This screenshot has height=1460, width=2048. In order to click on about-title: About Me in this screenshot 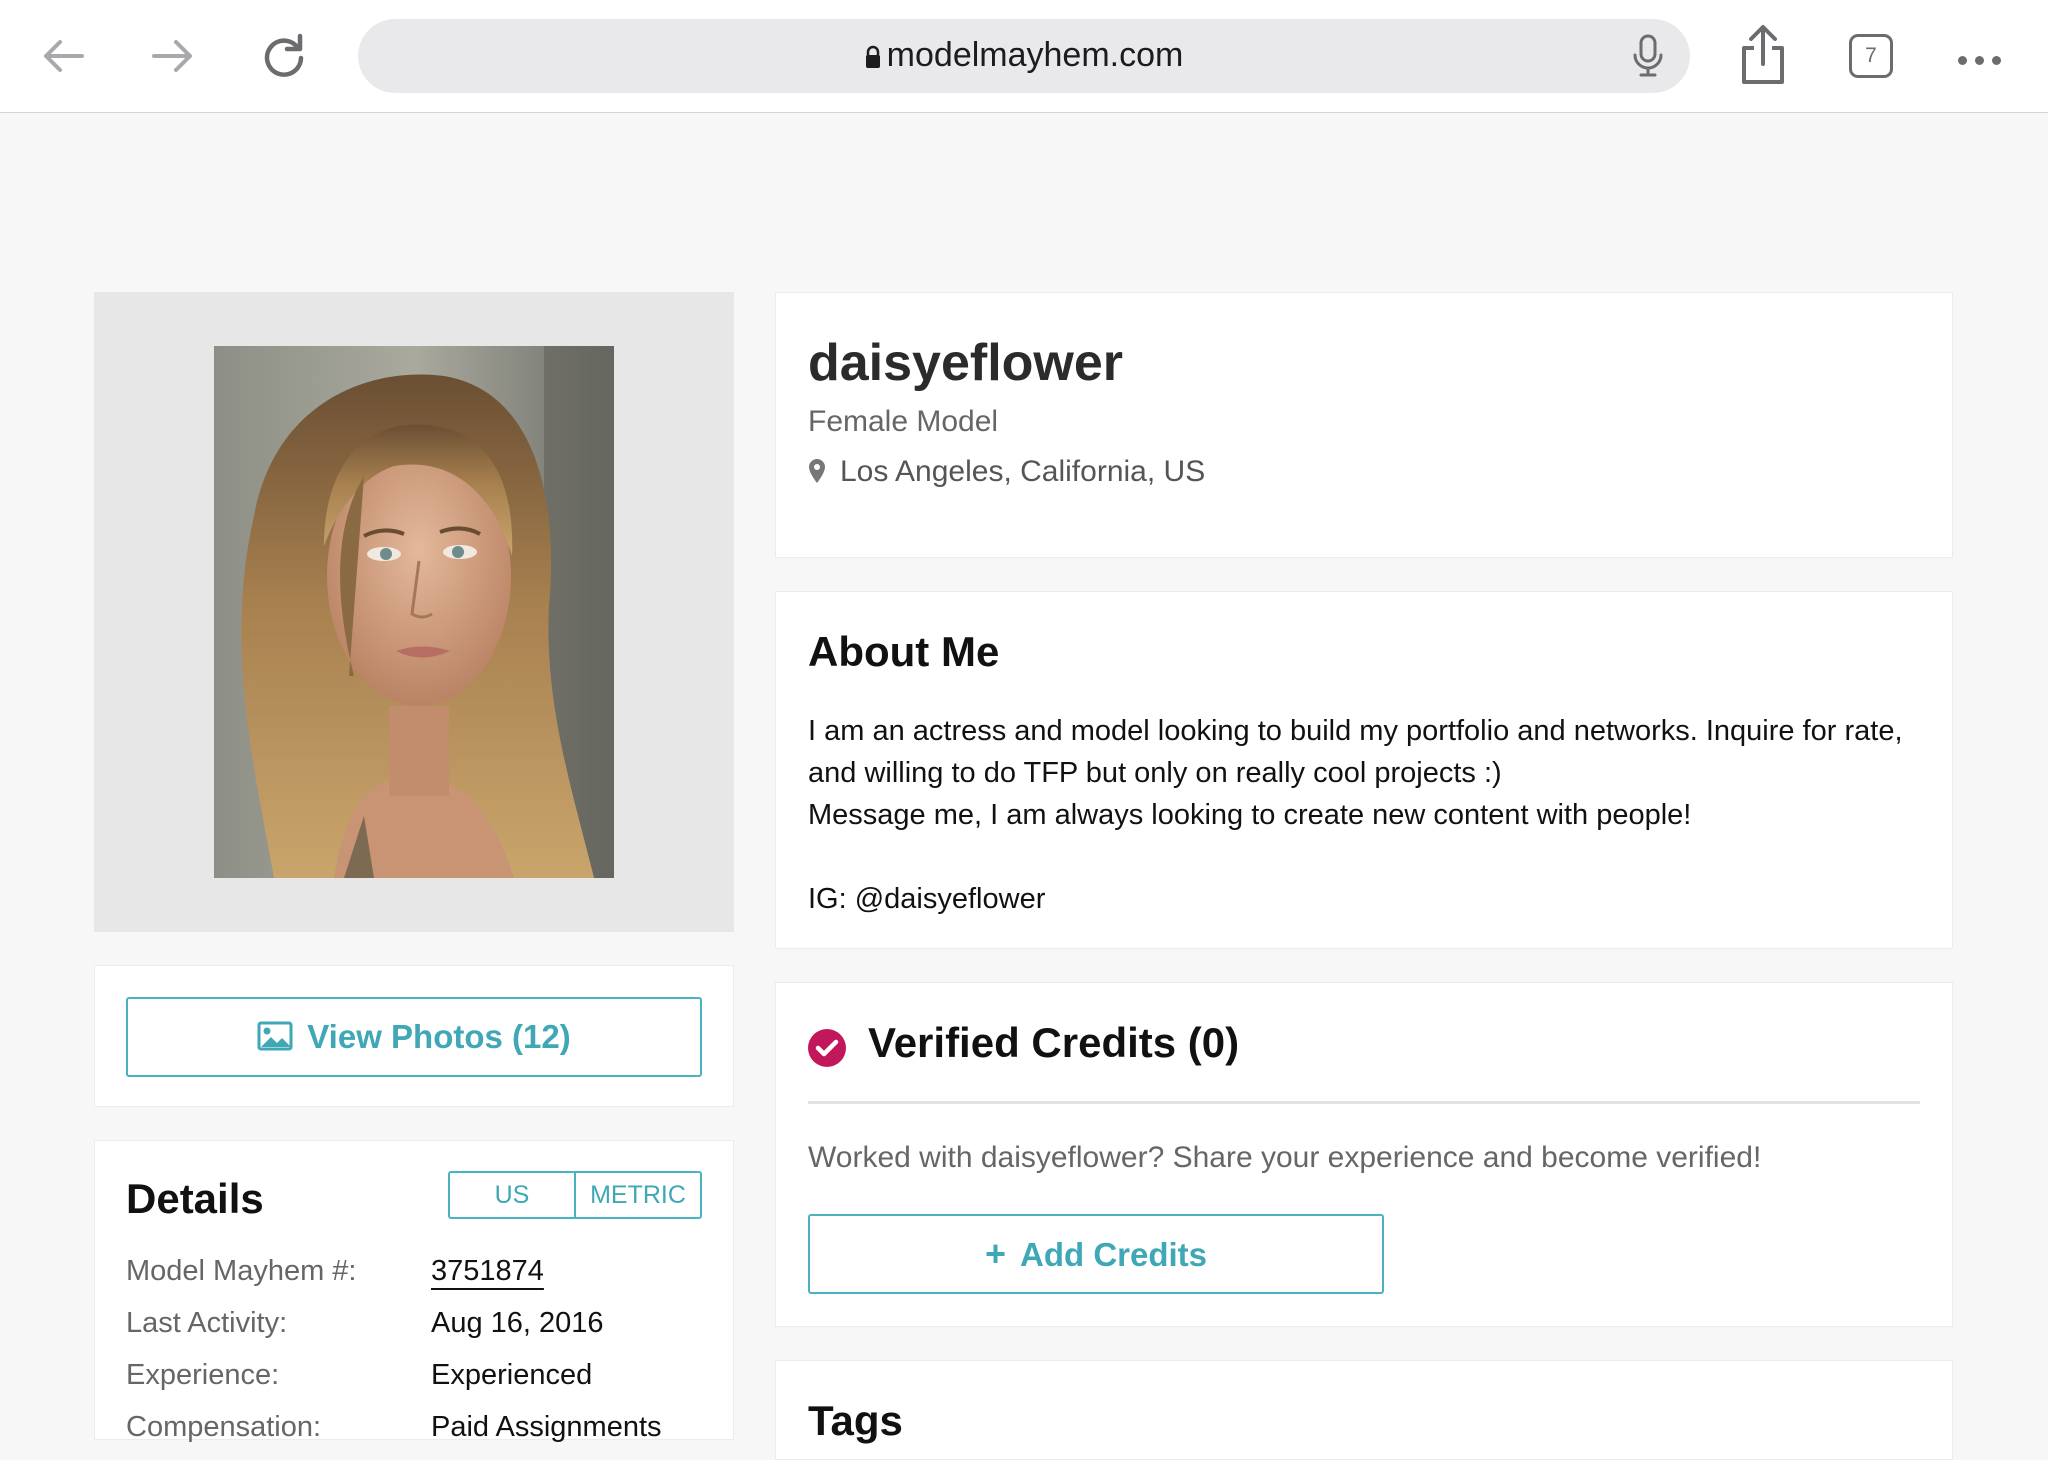, I will do `click(904, 651)`.